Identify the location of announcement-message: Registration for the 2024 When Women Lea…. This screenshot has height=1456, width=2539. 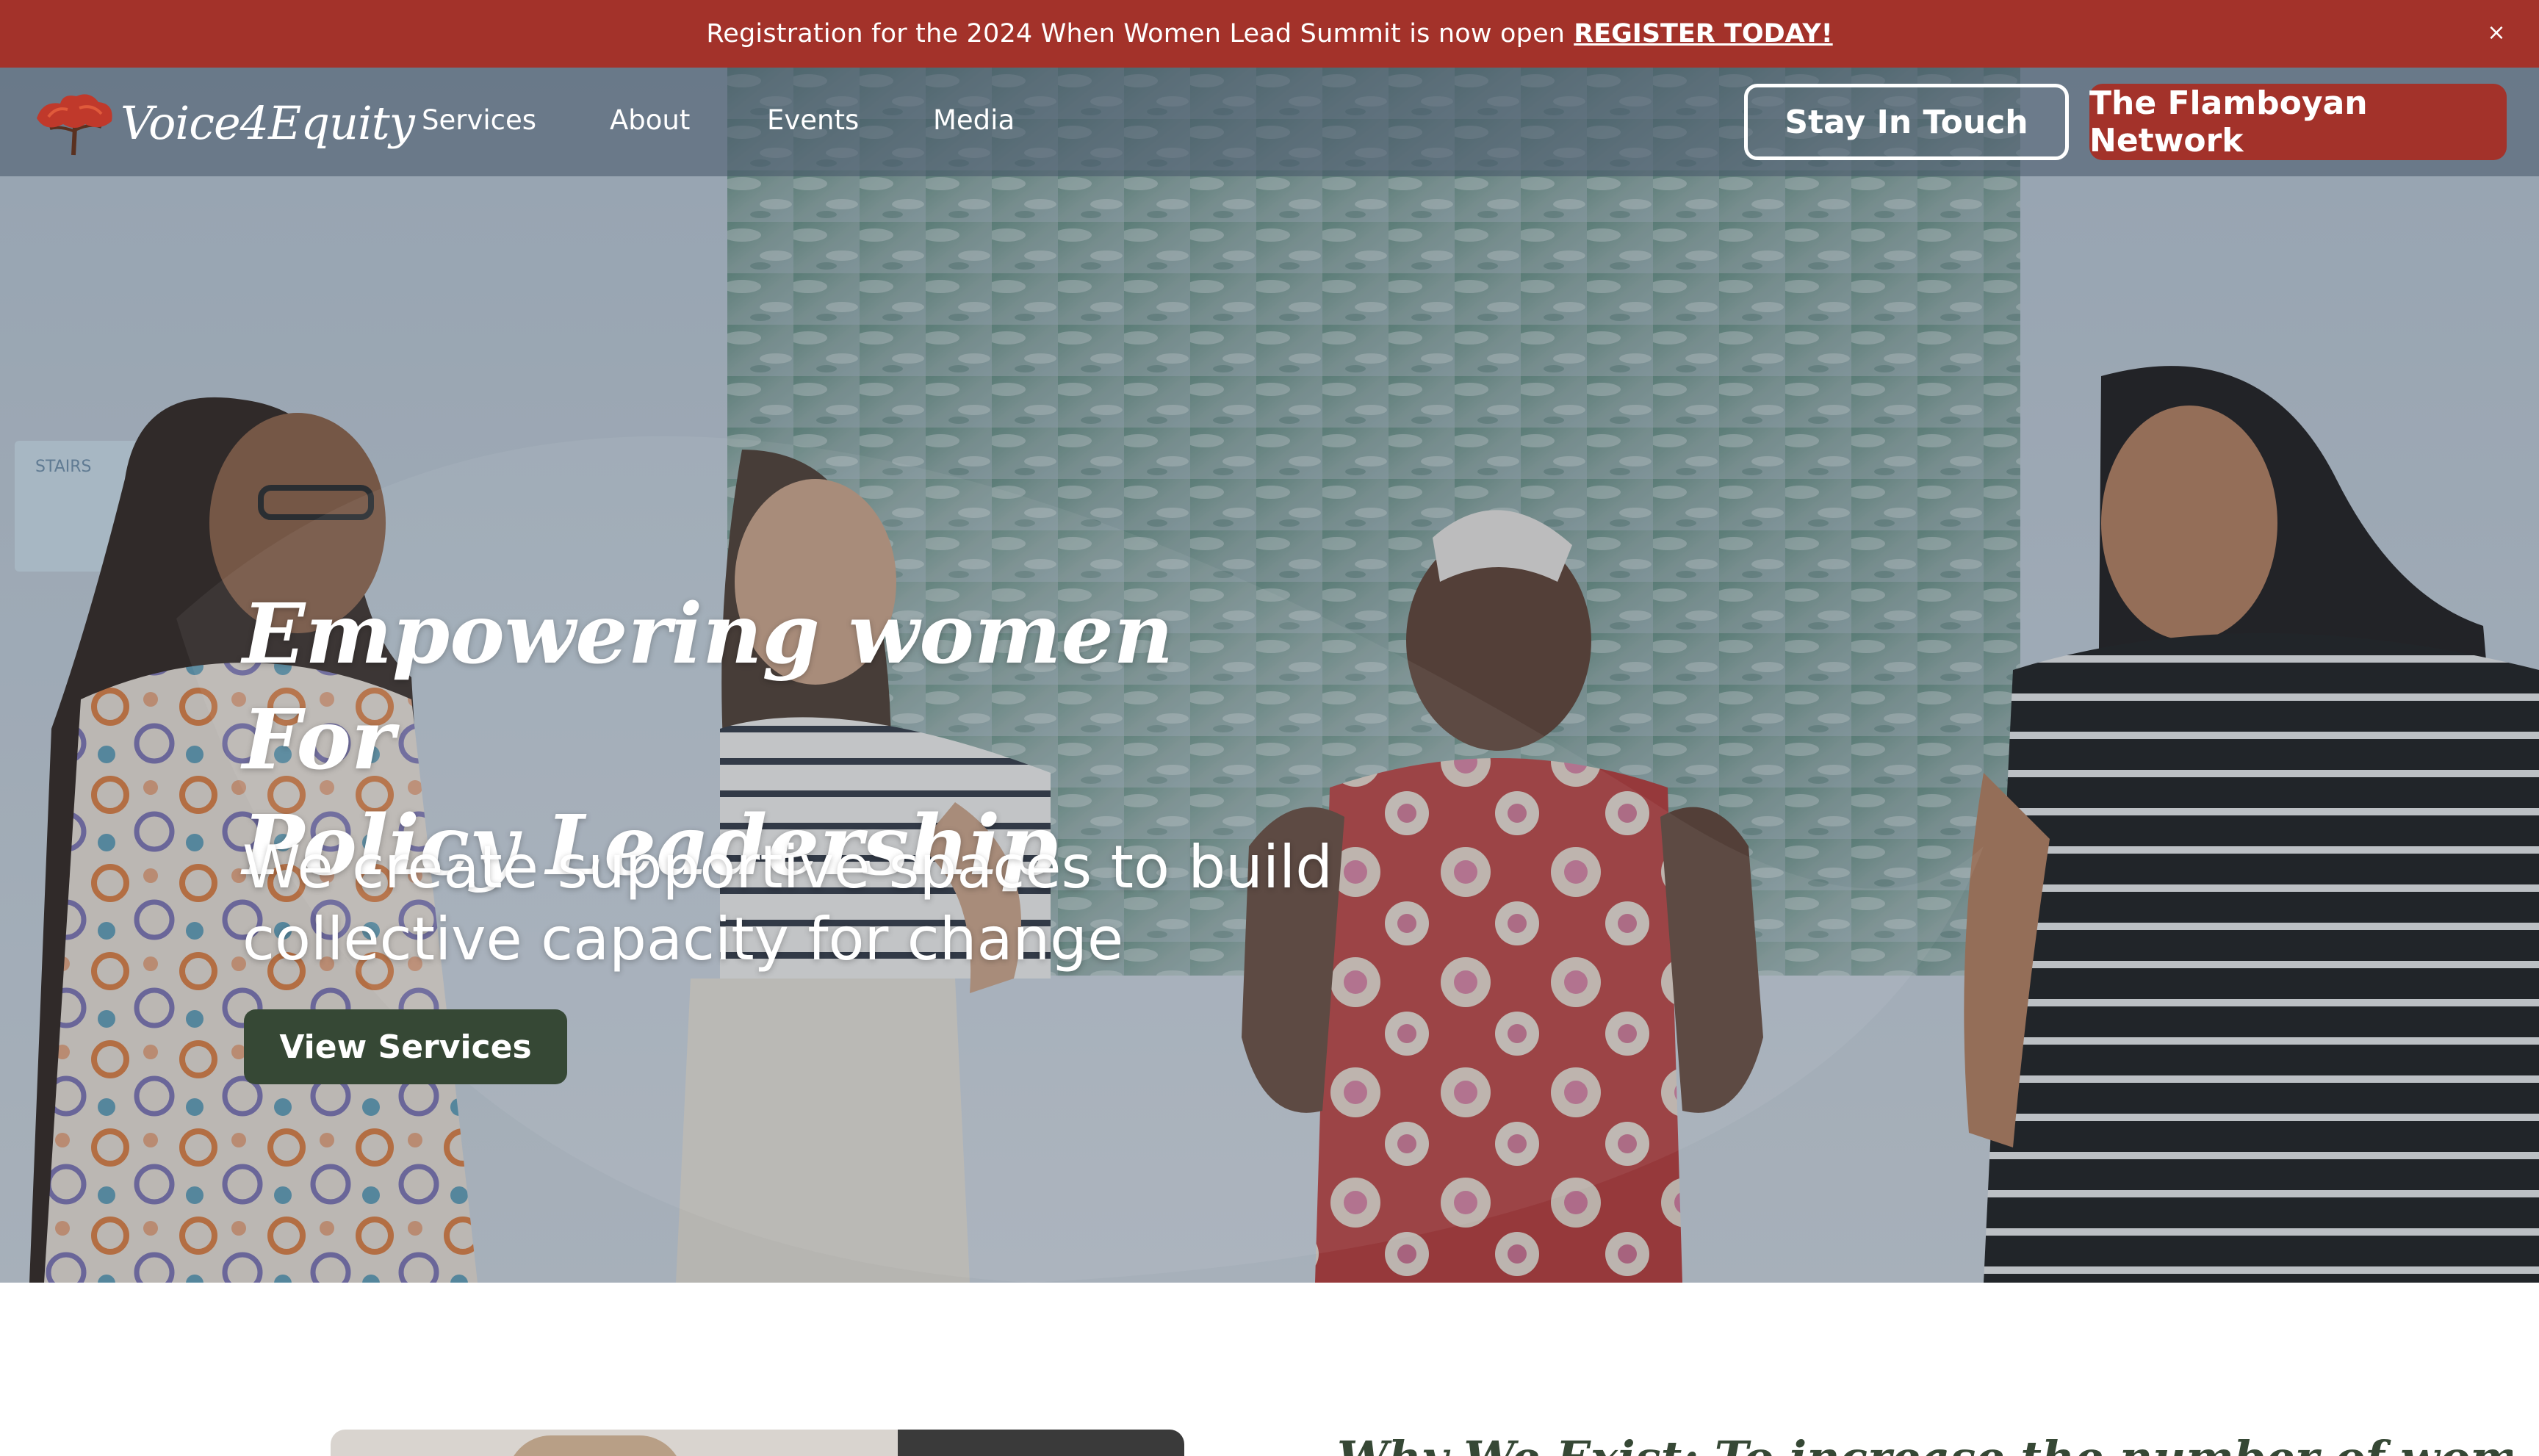
(1136, 33).